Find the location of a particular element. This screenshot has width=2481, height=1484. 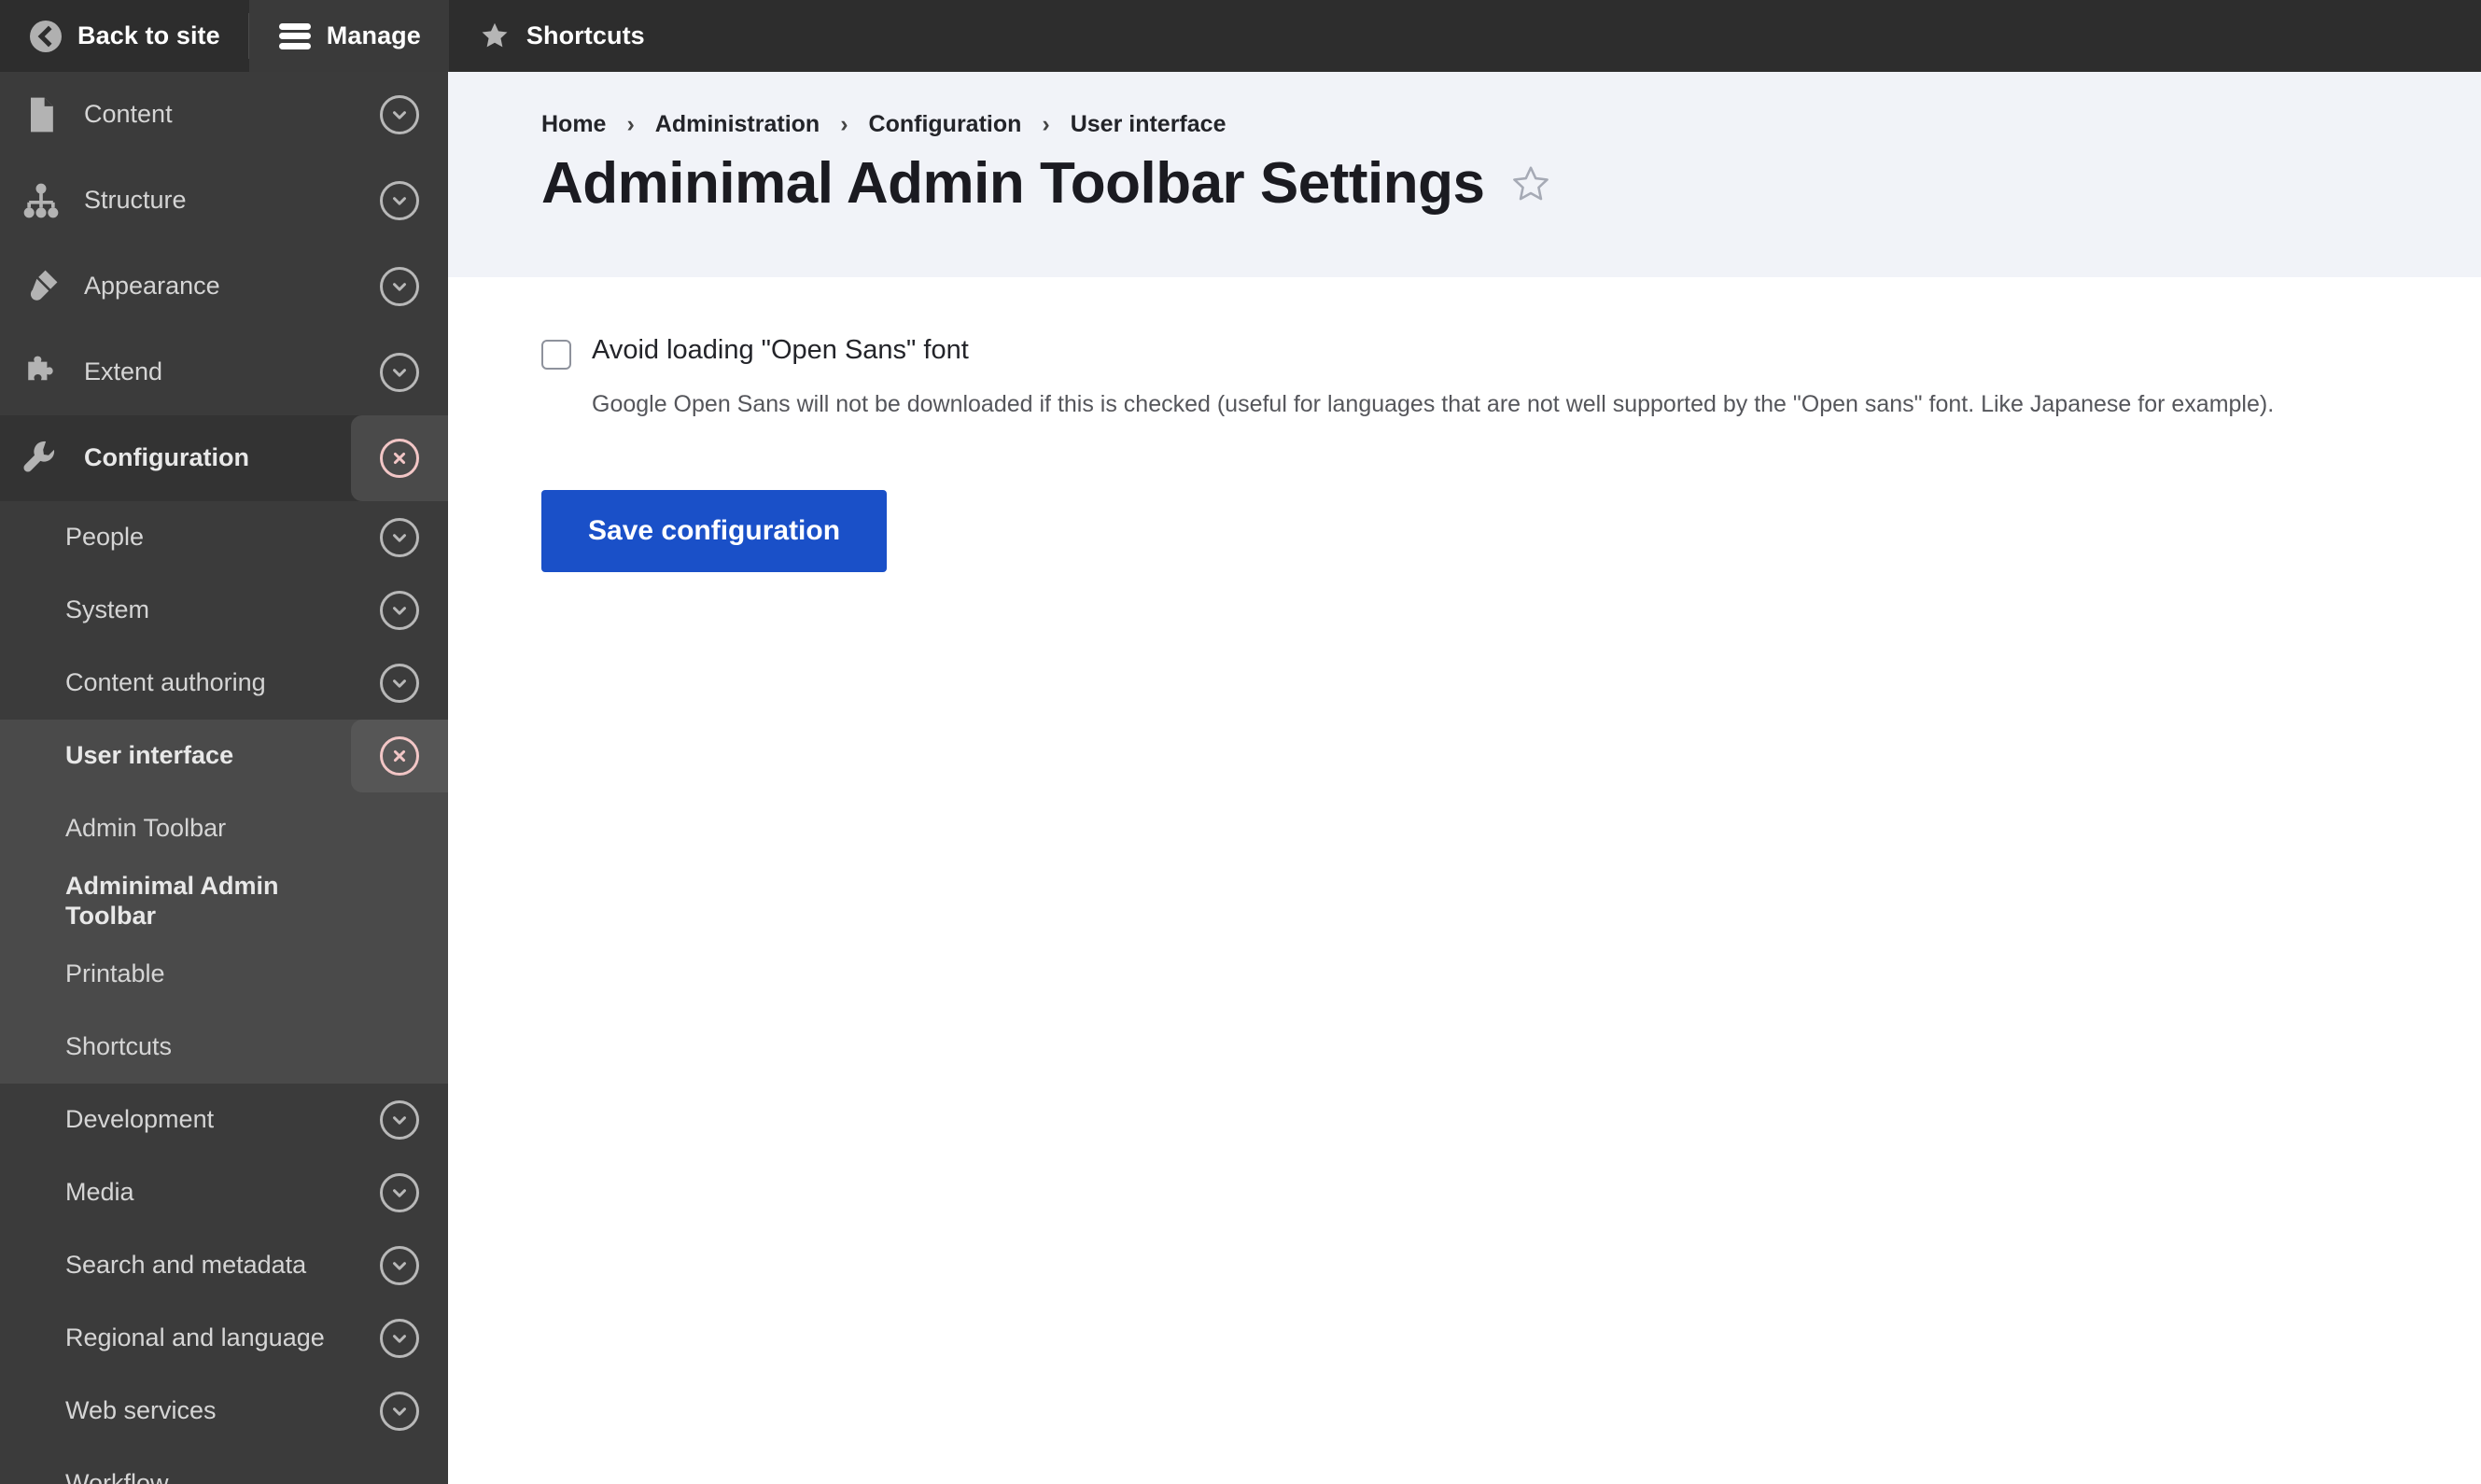

avoid-open-sans-row: Avoid loading "Open Sans" font is located at coordinates (1464, 351).